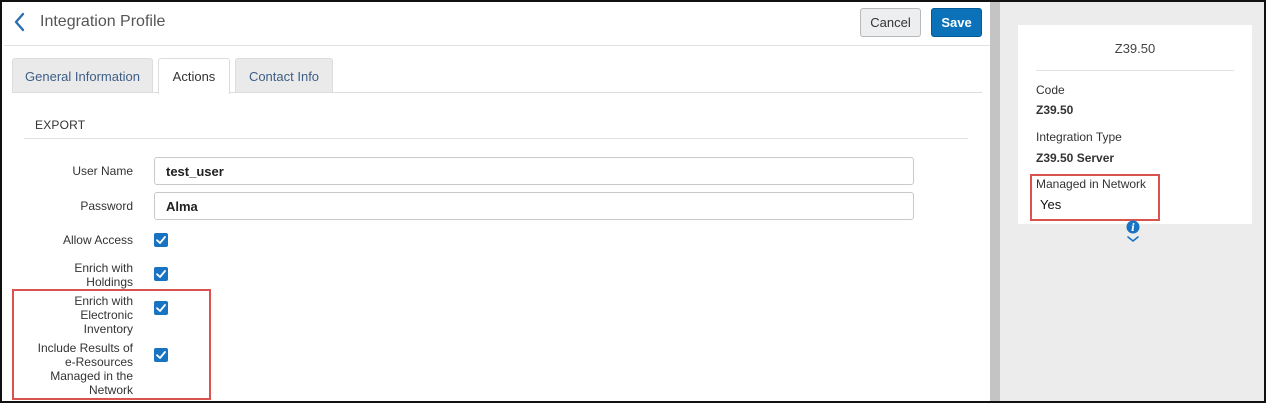 This screenshot has height=403, width=1266. I want to click on integration-type-value: Z39.50 Server, so click(1075, 158).